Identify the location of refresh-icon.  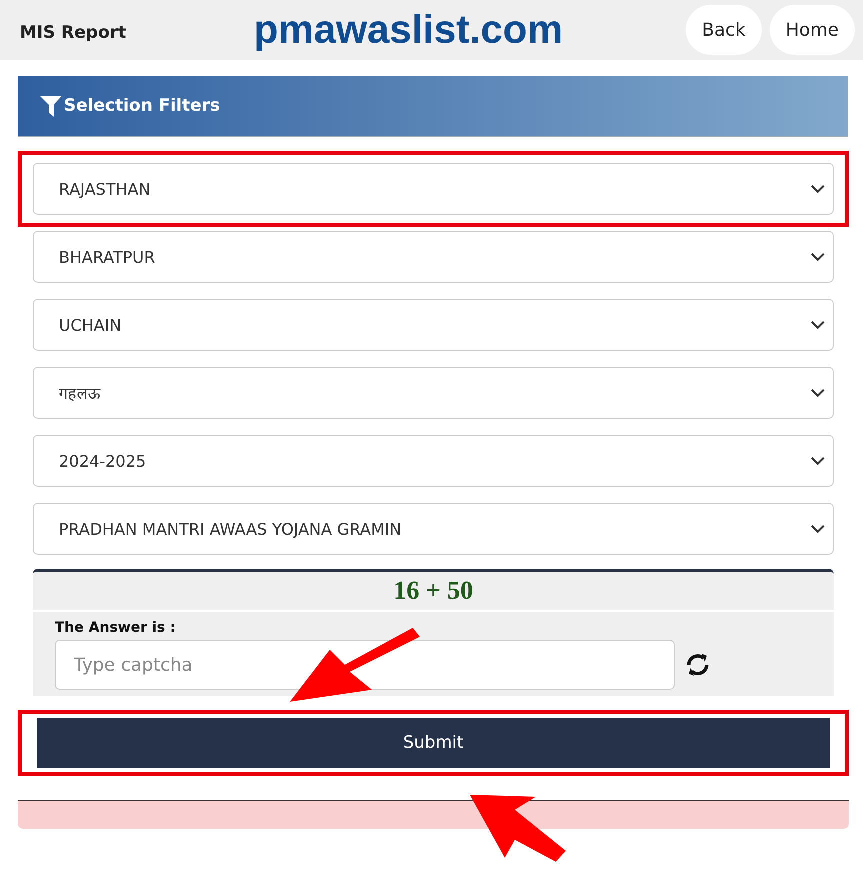
(698, 665).